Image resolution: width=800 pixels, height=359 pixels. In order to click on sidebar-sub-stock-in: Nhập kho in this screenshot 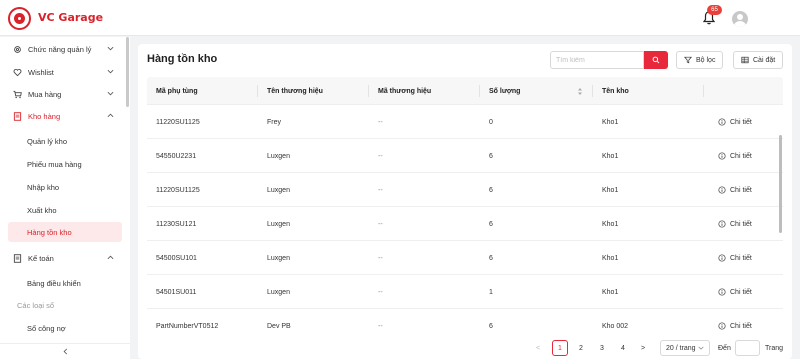, I will do `click(65, 187)`.